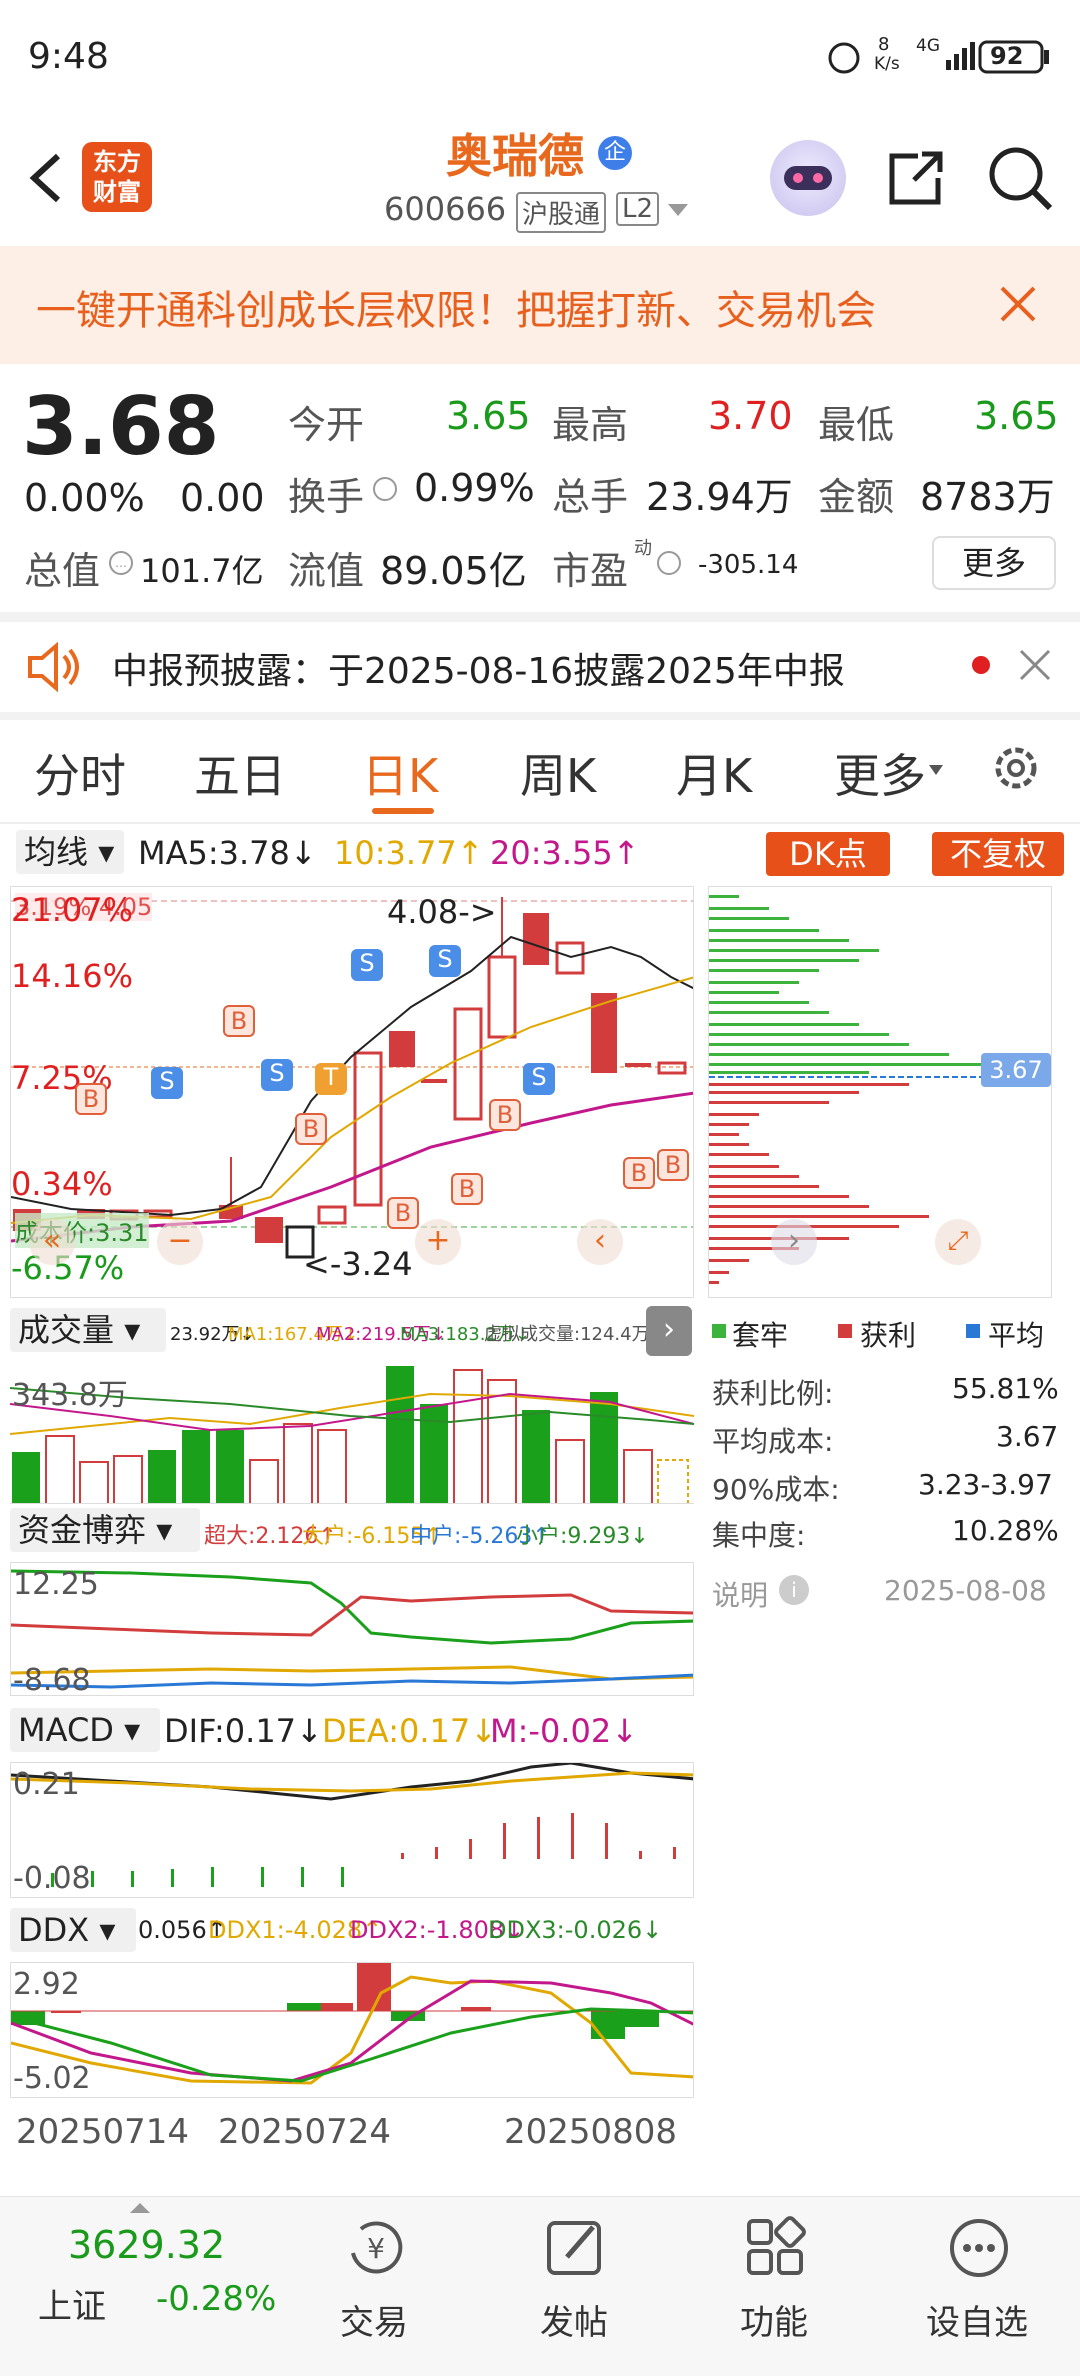 The width and height of the screenshot is (1080, 2376). I want to click on change-pct: 0.00%, so click(84, 498).